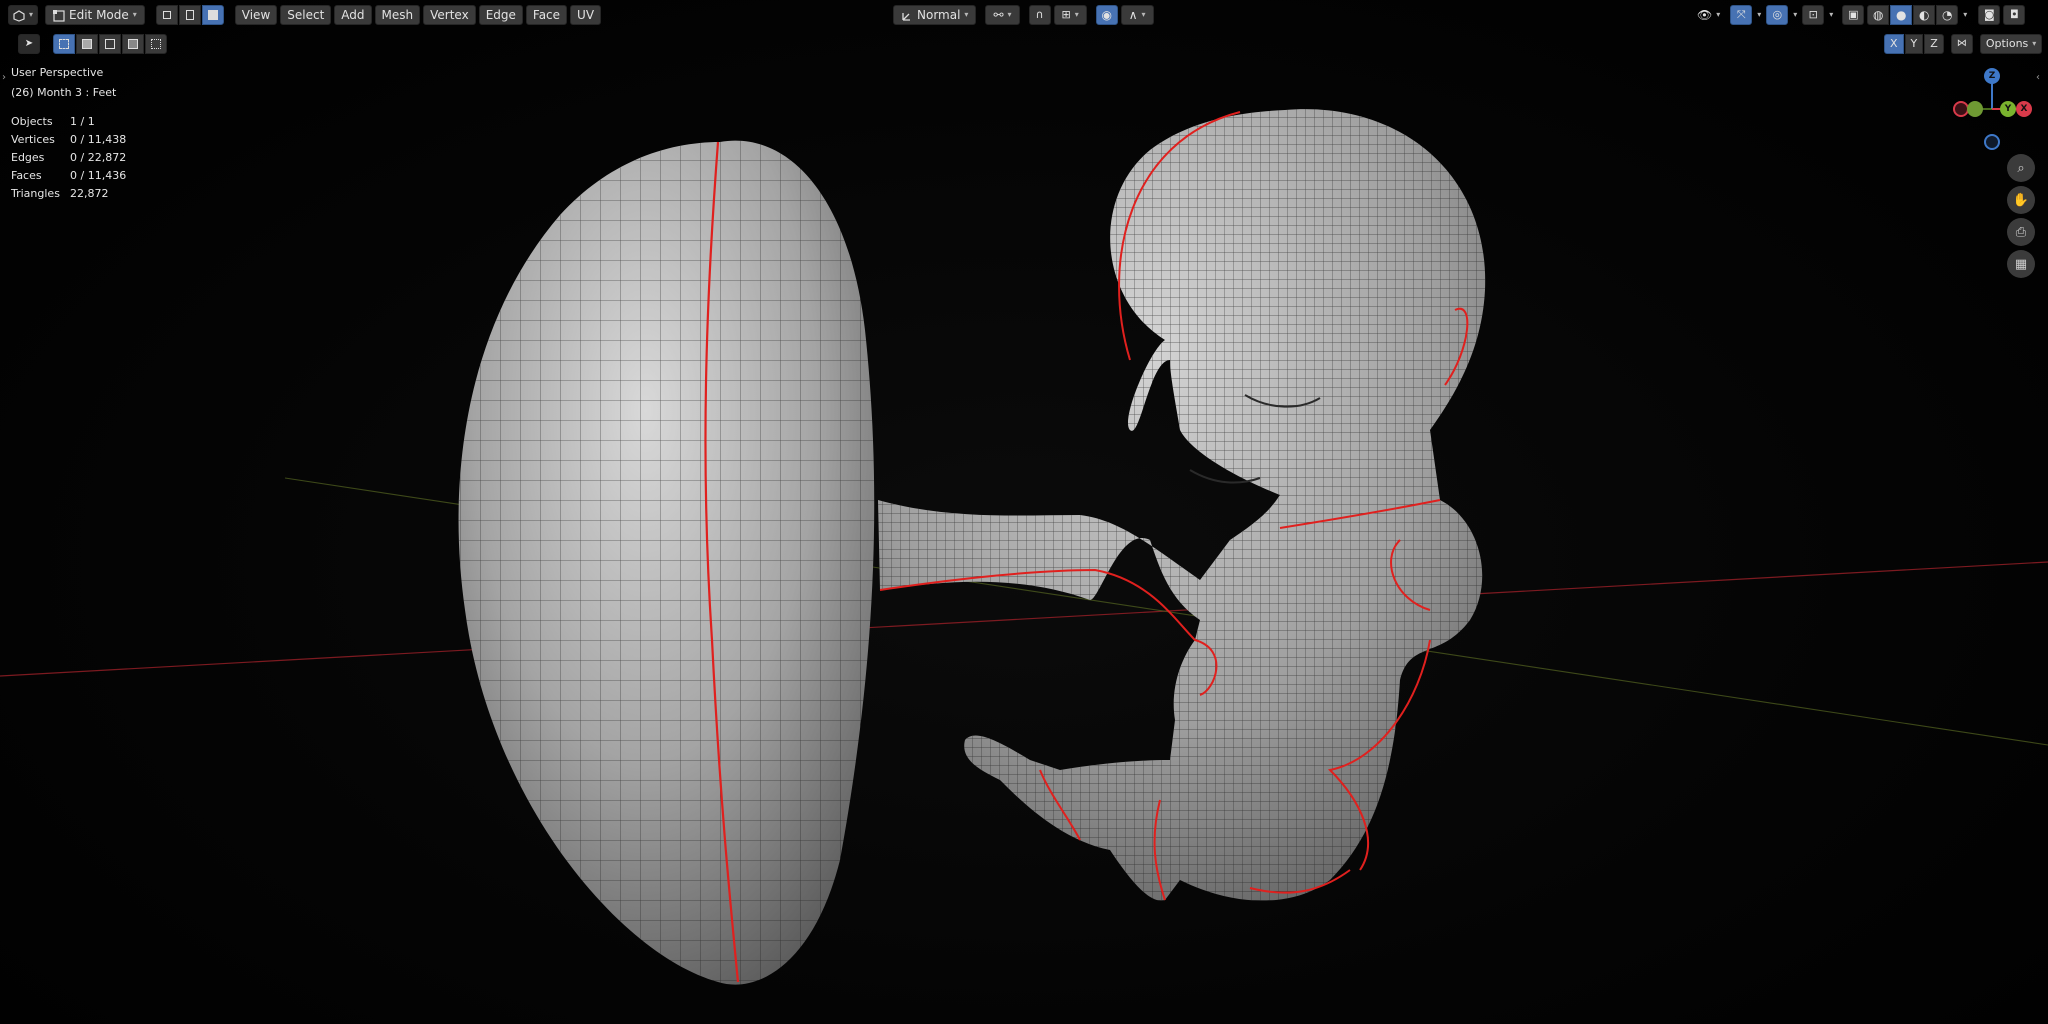 The image size is (2048, 1024). I want to click on render-region-button: ◙, so click(1989, 15).